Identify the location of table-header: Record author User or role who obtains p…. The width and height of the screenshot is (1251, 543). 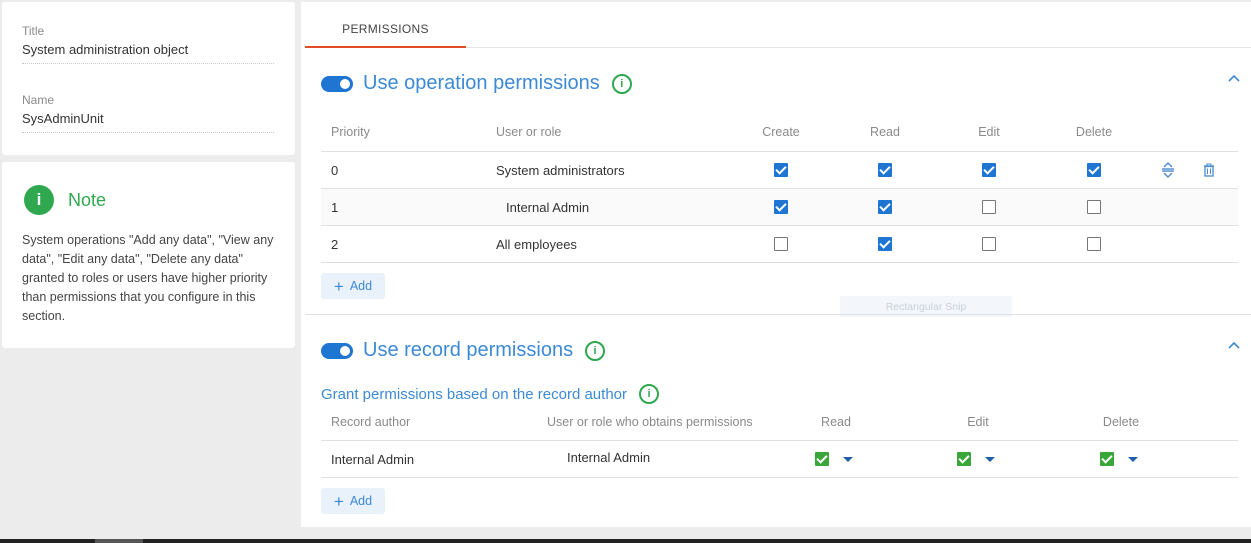
(779, 422).